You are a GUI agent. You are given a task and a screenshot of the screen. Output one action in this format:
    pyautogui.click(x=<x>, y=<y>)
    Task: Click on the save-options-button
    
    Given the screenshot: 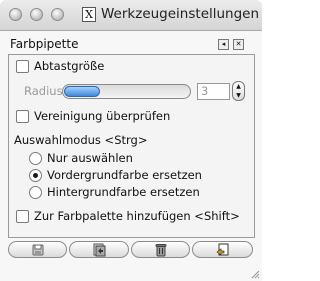 What is the action you would take?
    pyautogui.click(x=37, y=249)
    